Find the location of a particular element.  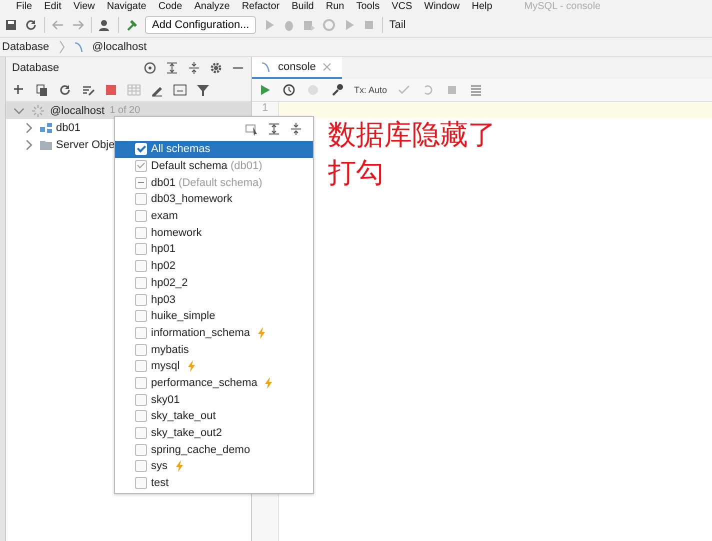

pointer-icon is located at coordinates (252, 129).